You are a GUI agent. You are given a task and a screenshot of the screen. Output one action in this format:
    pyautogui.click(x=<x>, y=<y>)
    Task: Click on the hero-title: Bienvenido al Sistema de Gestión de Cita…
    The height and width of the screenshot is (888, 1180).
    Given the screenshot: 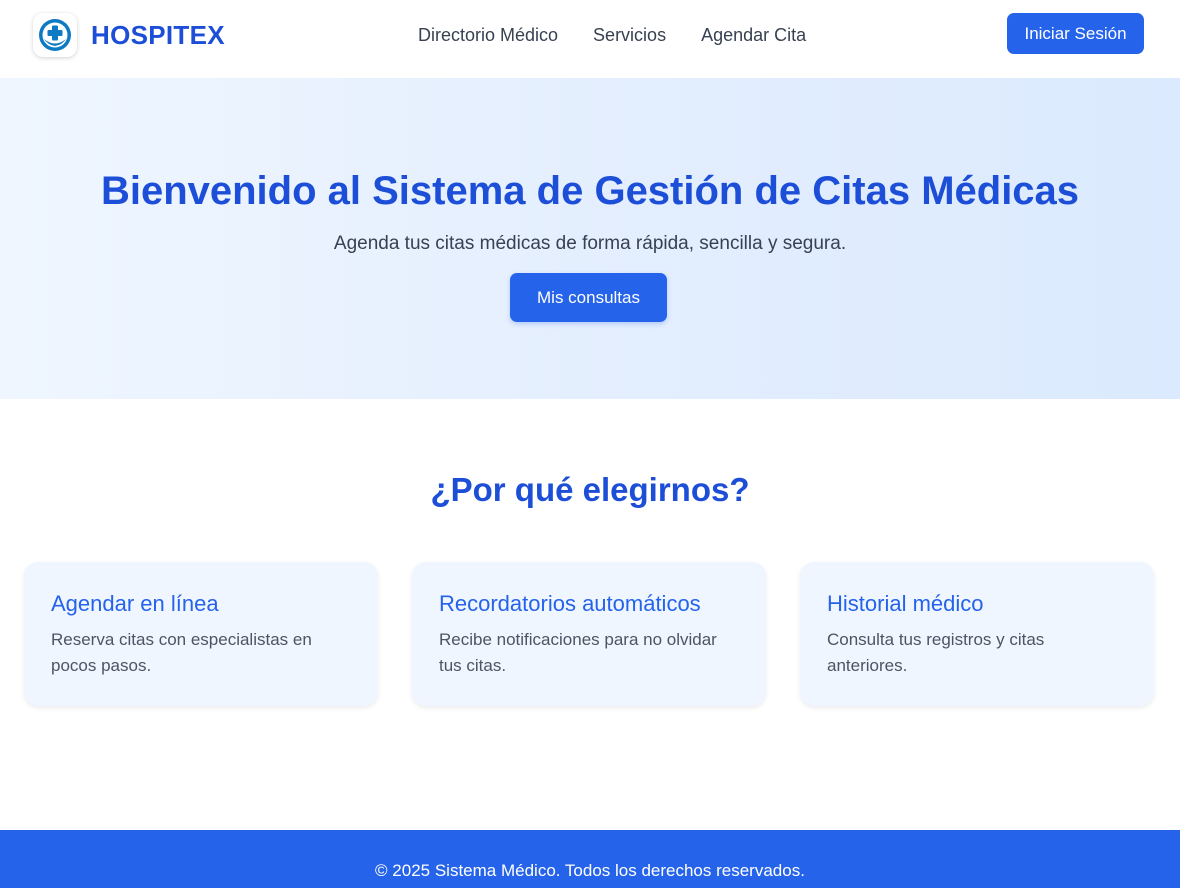 What is the action you would take?
    pyautogui.click(x=590, y=191)
    